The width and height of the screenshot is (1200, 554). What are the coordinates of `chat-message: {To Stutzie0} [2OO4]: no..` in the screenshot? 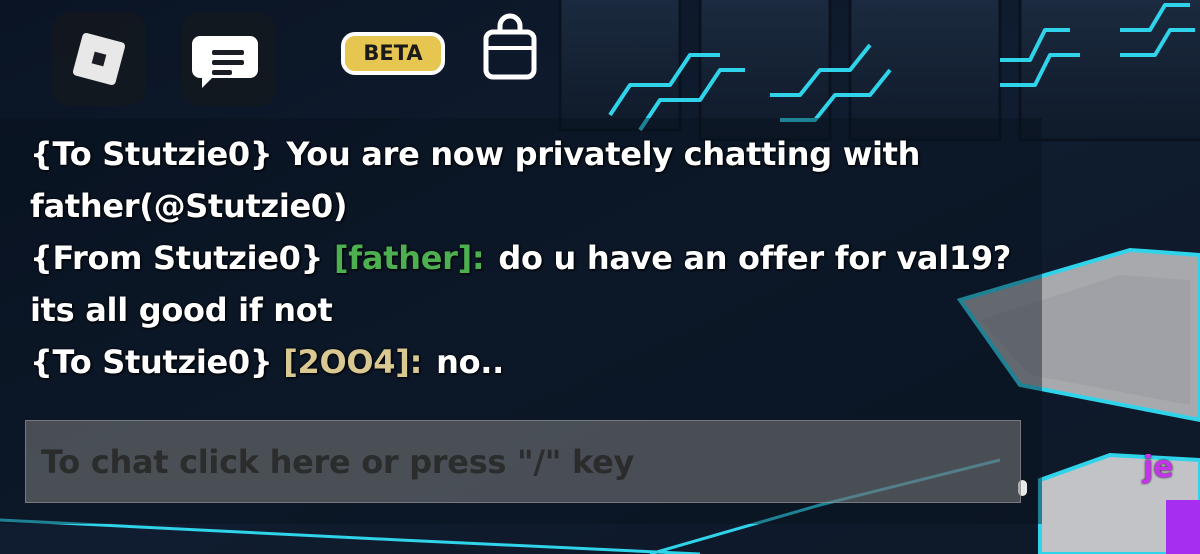 It's located at (527, 362).